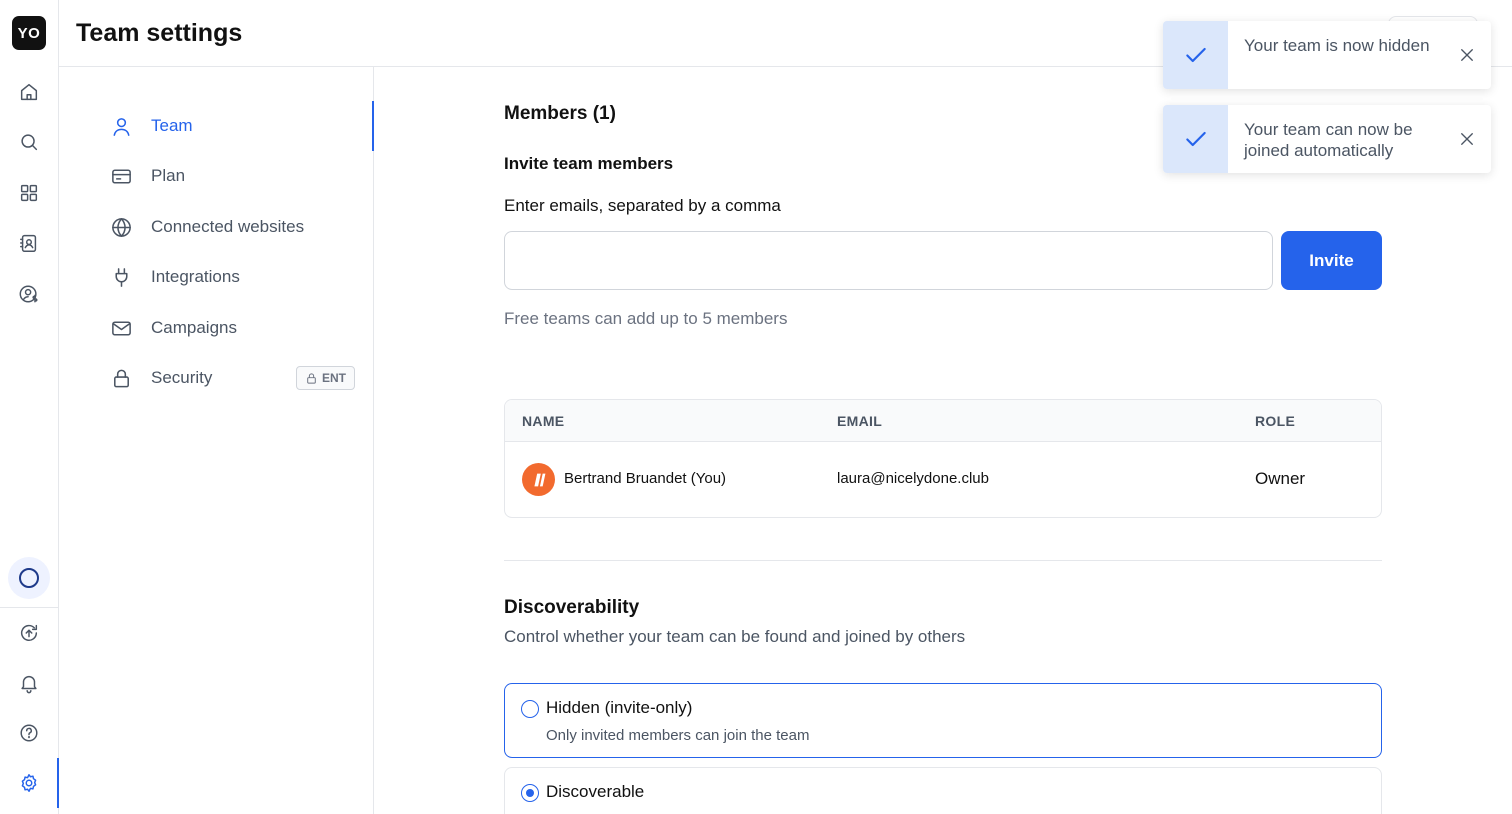 This screenshot has width=1512, height=814. What do you see at coordinates (121, 277) in the screenshot?
I see `plug-icon` at bounding box center [121, 277].